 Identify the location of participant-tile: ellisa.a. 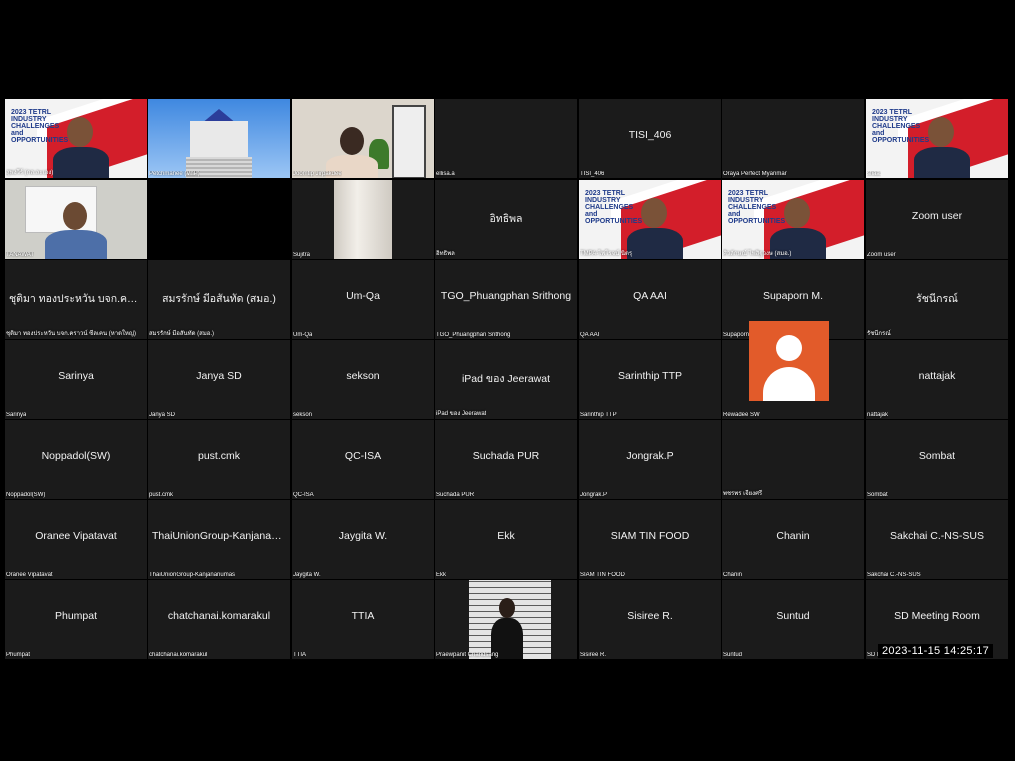
(506, 138).